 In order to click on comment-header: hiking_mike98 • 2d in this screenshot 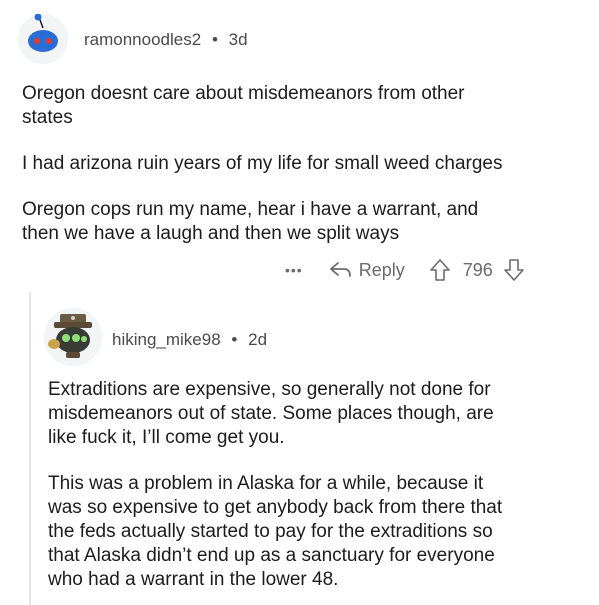, I will do `click(189, 340)`.